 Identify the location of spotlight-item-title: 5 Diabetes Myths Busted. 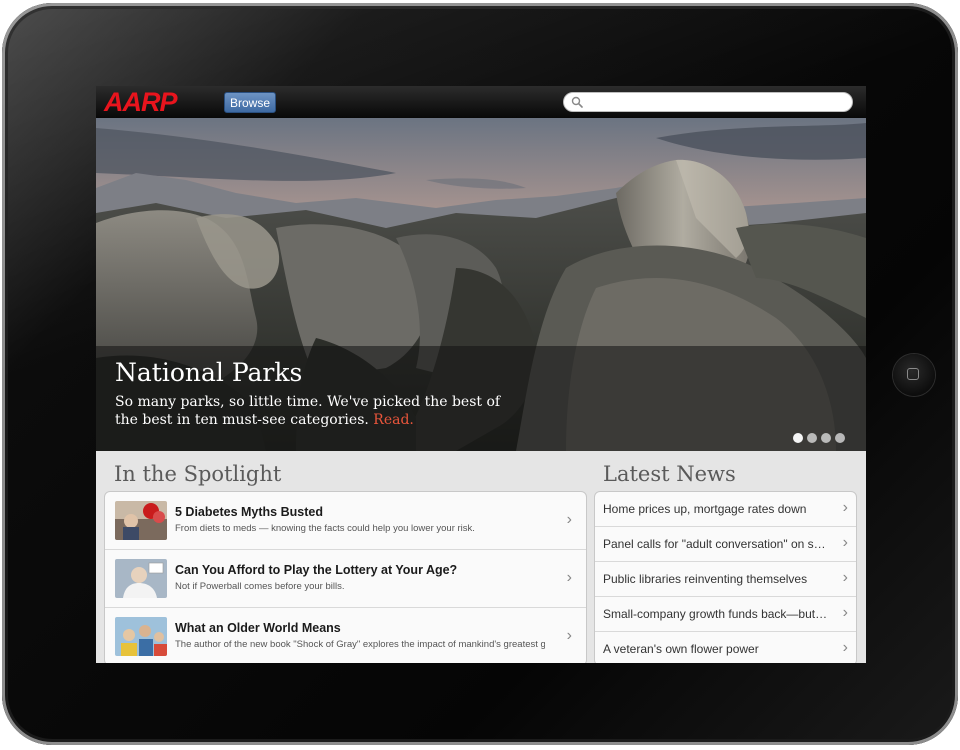
(249, 512).